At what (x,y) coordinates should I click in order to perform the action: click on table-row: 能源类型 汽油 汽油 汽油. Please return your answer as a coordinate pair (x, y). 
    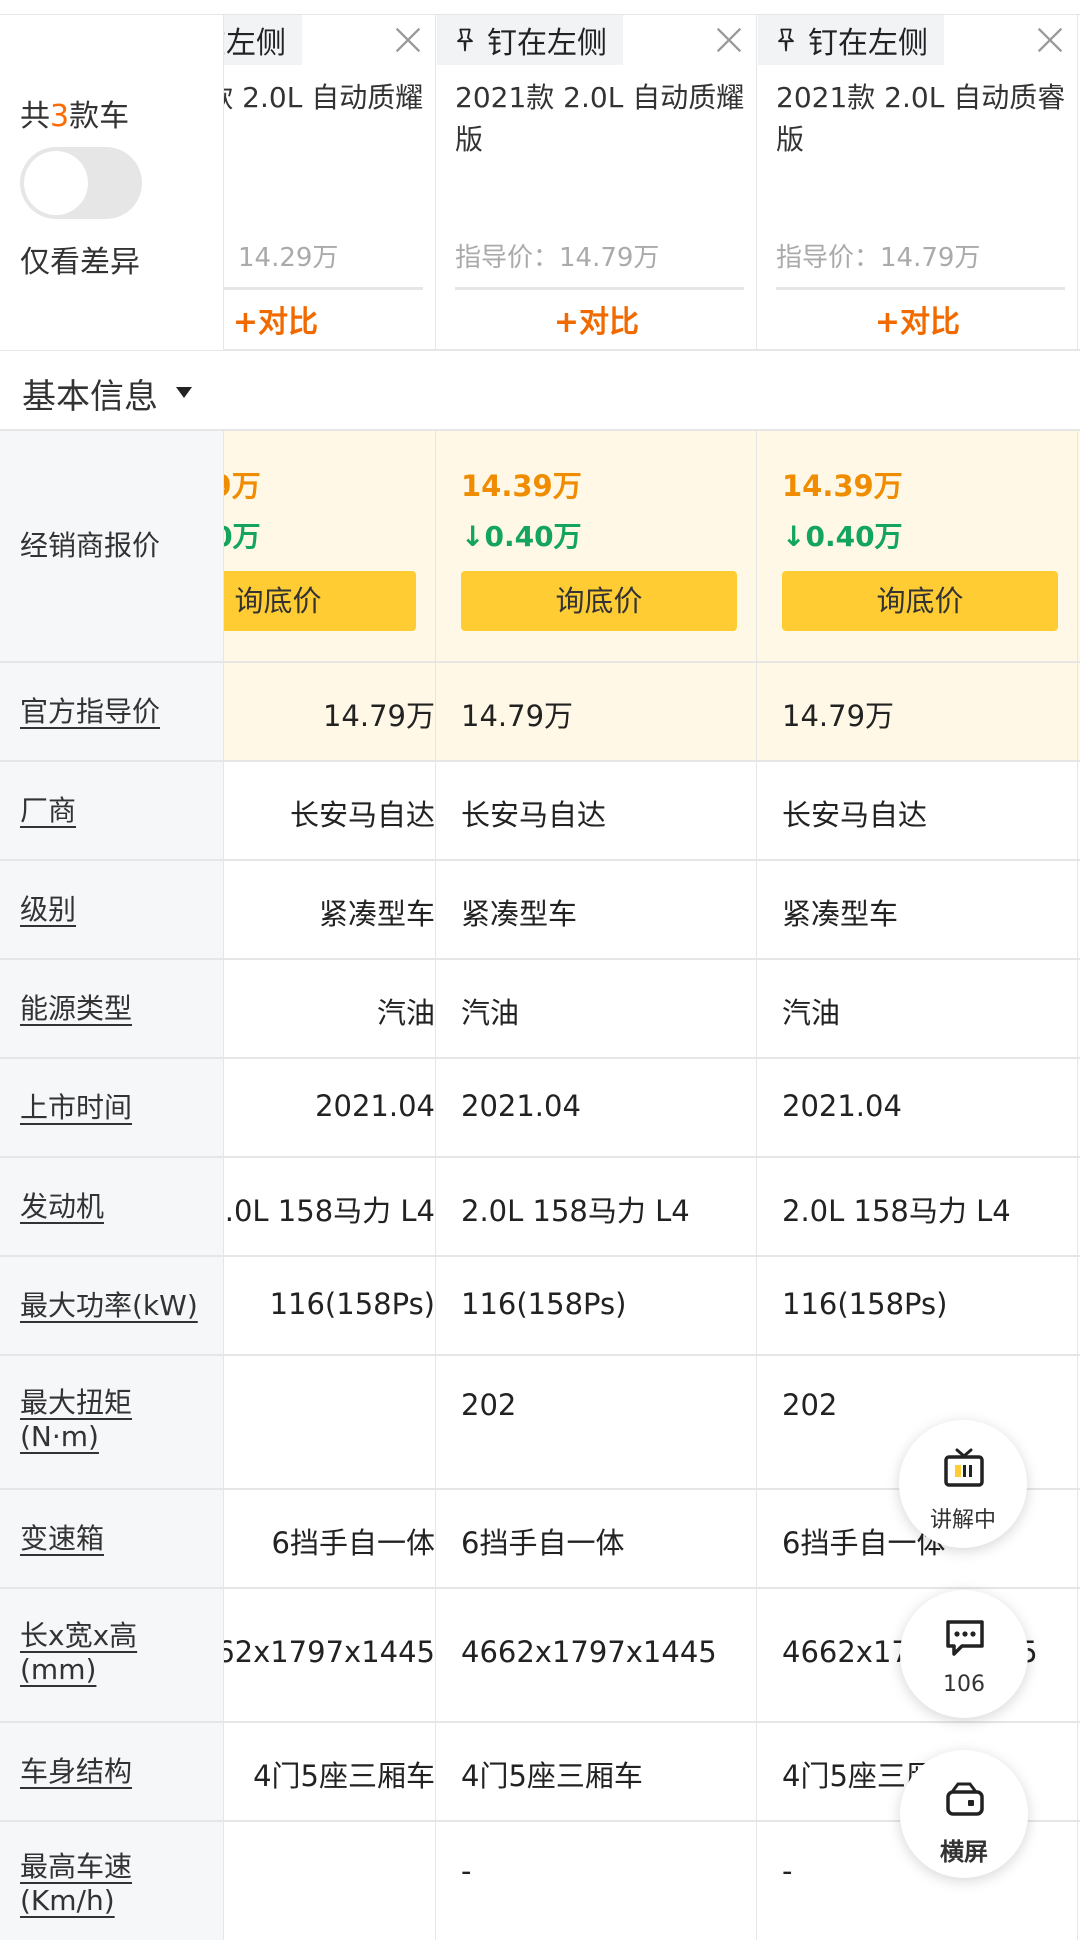
    Looking at the image, I should click on (540, 1009).